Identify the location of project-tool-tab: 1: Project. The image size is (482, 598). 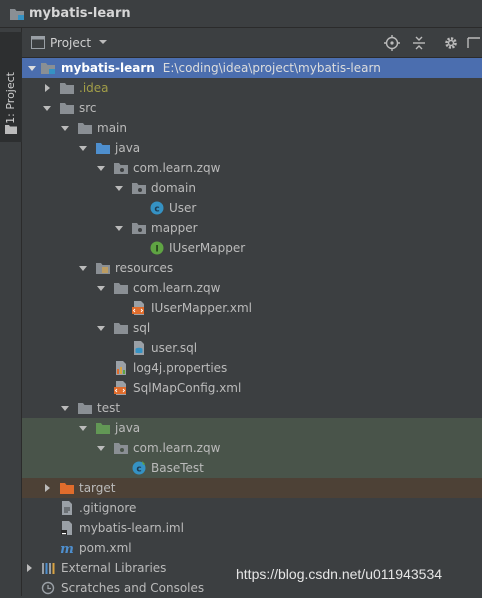
(11, 87).